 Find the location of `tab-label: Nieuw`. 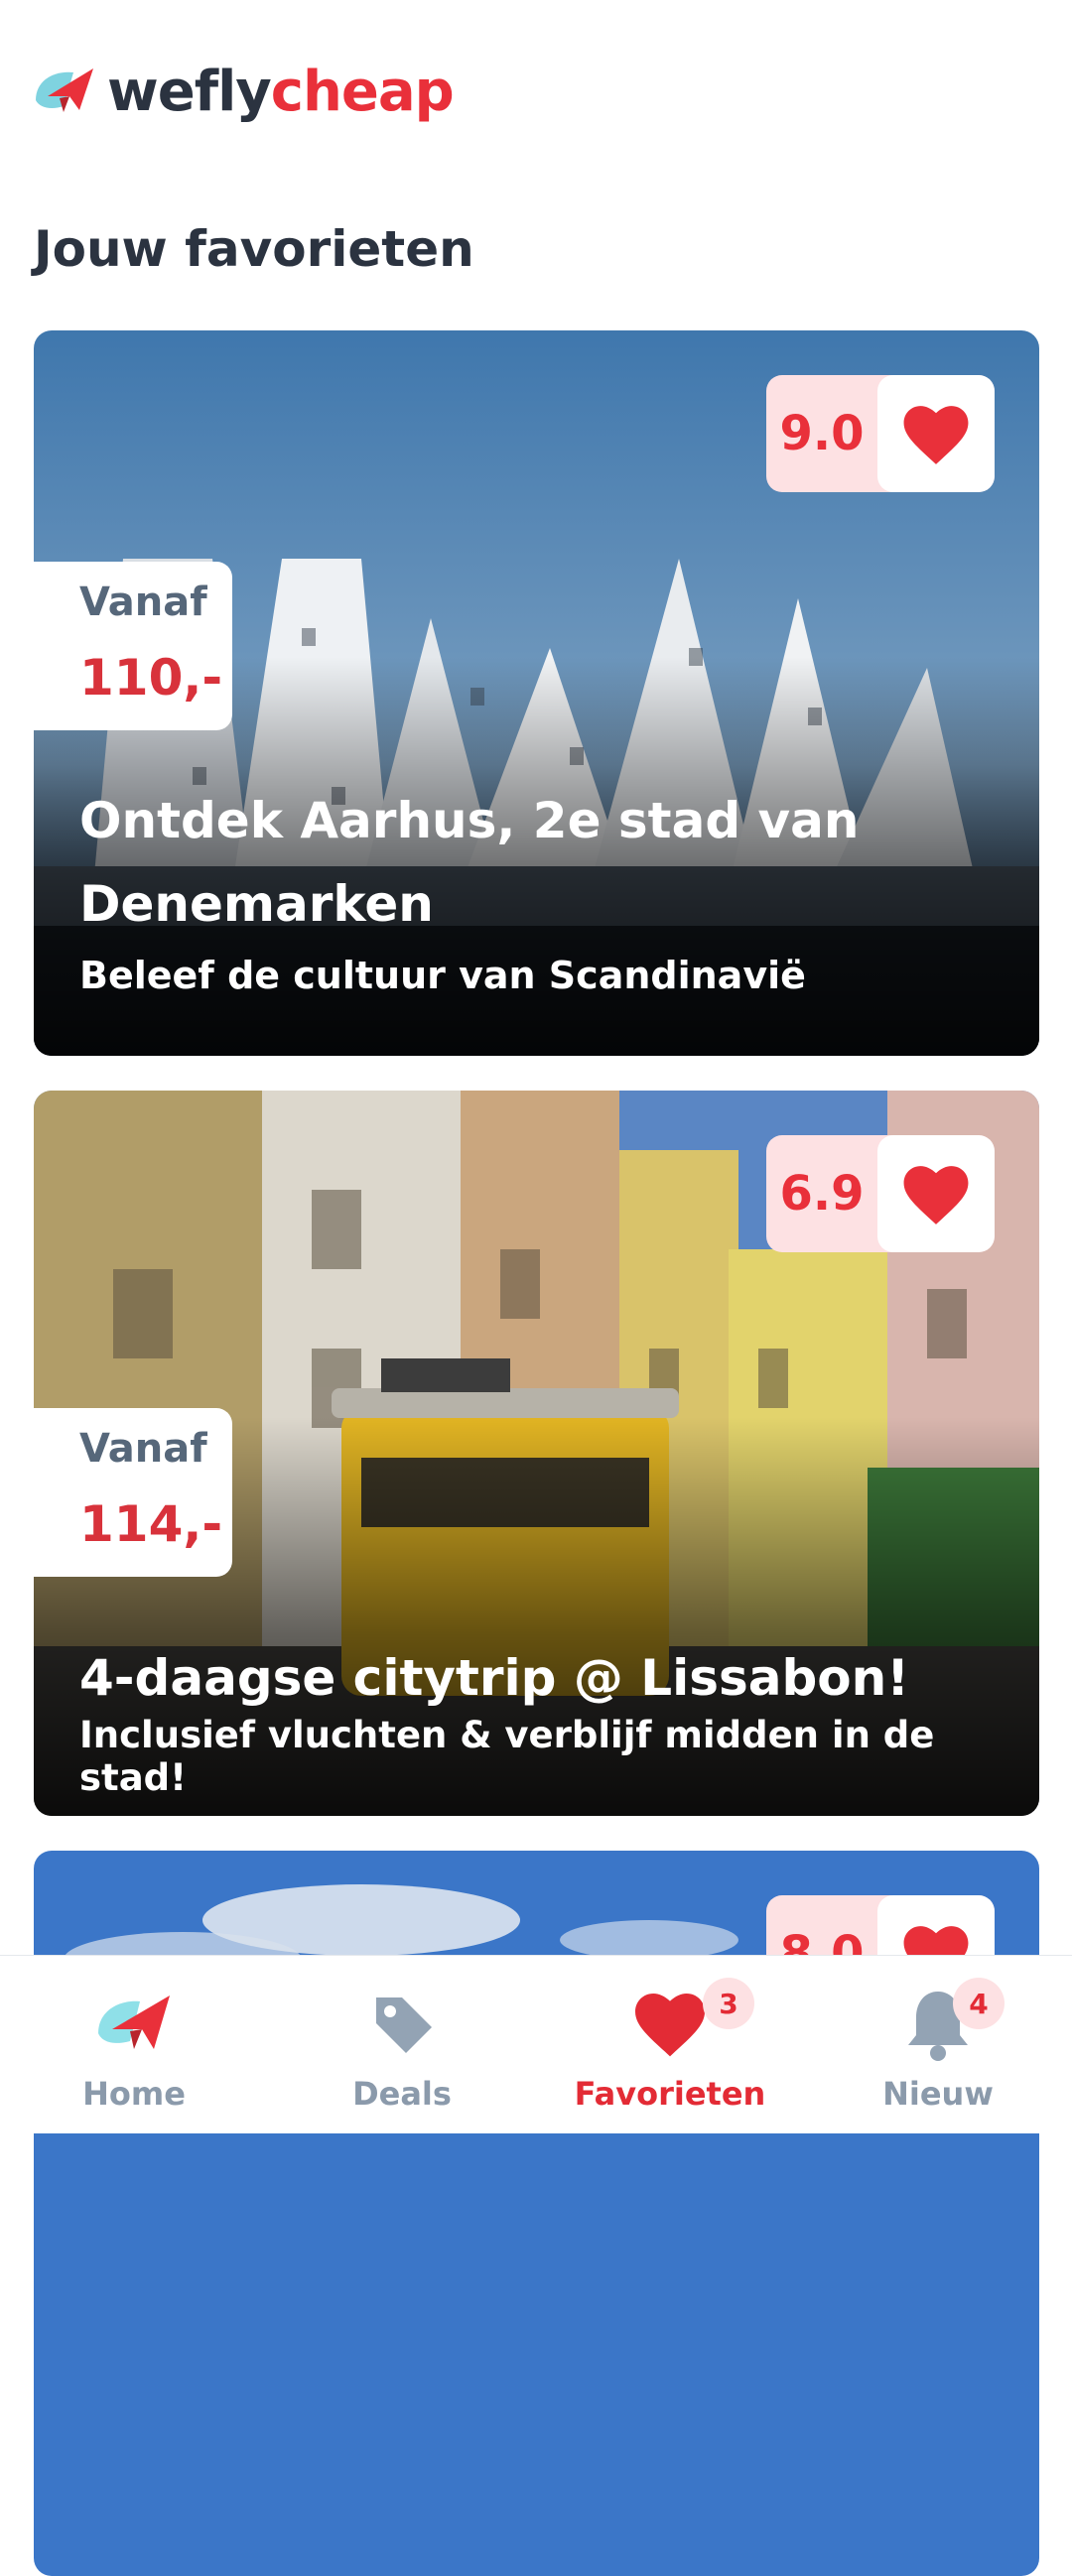

tab-label: Nieuw is located at coordinates (938, 2094).